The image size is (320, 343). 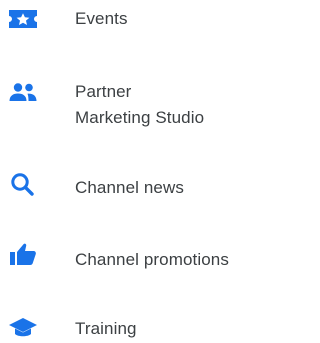 I want to click on menu-item-events: Events, so click(x=139, y=19).